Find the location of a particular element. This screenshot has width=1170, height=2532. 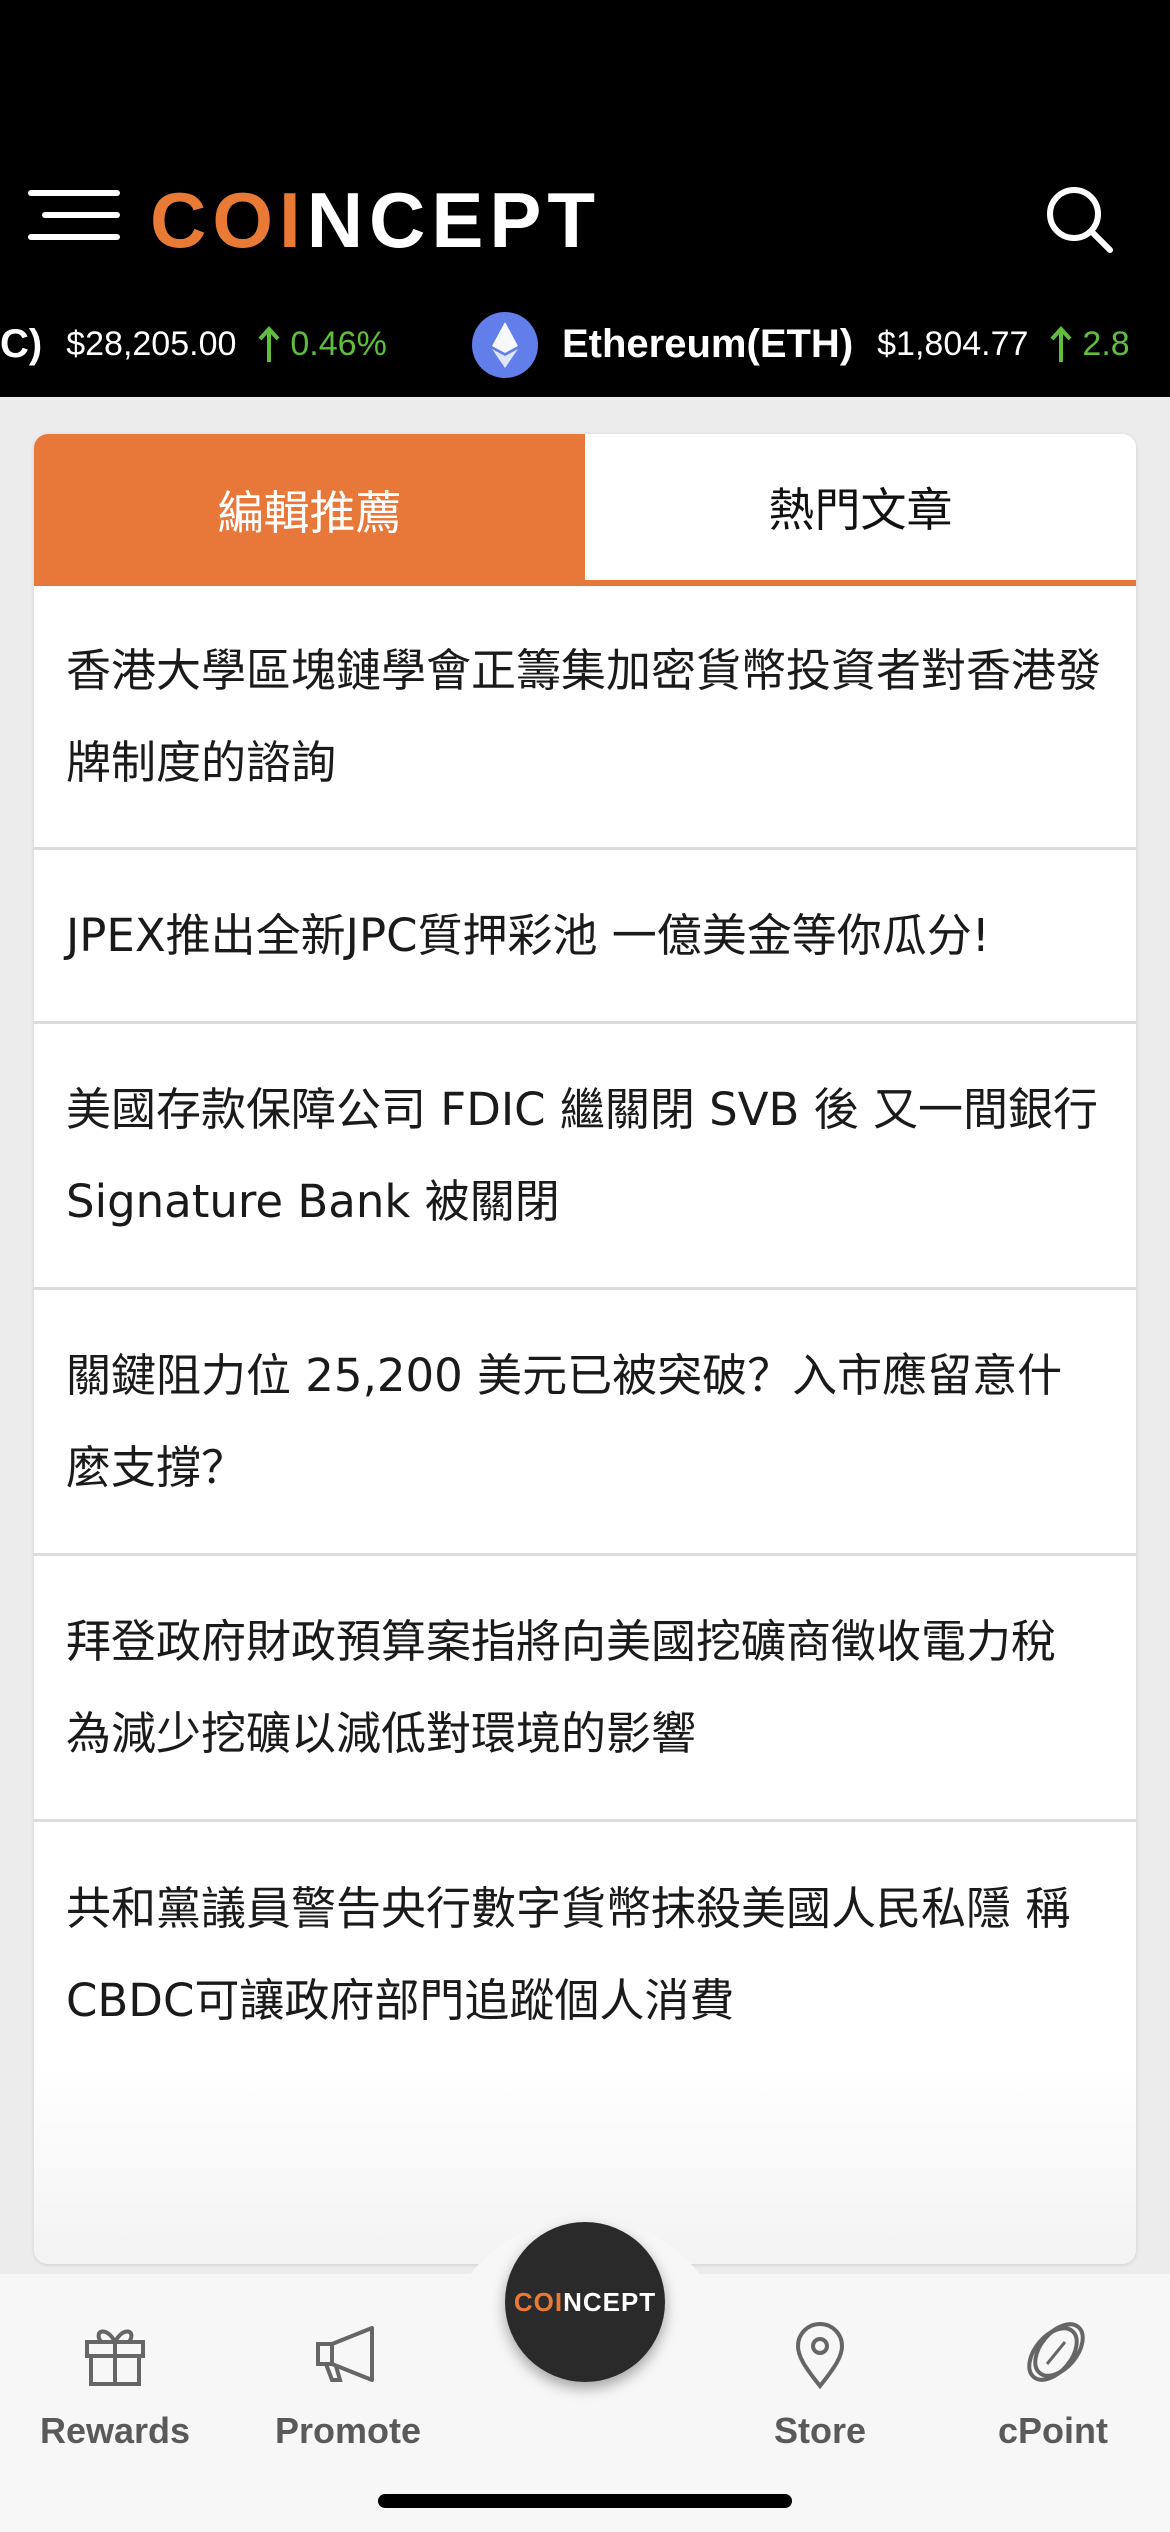

nav-label: cPoint is located at coordinates (1052, 2430).